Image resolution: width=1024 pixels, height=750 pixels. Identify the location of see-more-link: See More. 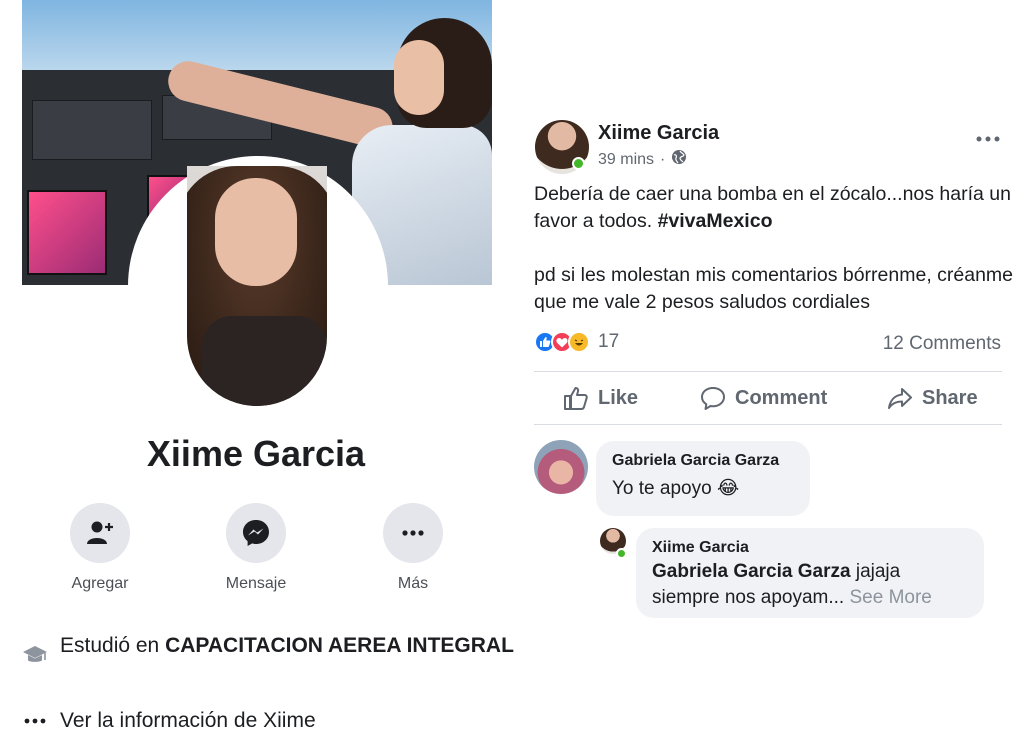
(890, 597).